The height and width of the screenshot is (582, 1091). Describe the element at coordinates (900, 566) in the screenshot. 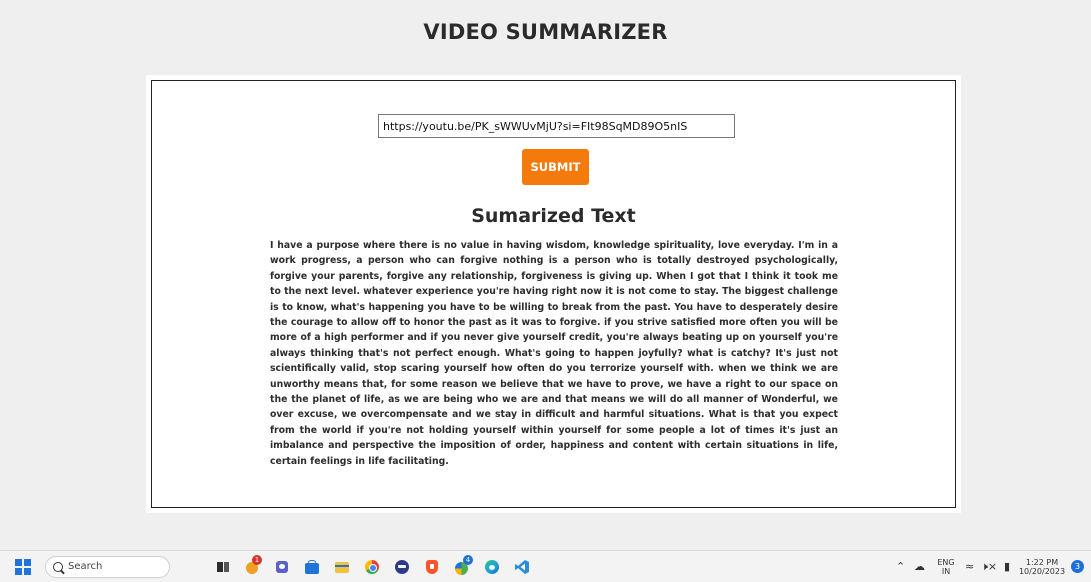

I see `chevron-up-icon: ⌃` at that location.